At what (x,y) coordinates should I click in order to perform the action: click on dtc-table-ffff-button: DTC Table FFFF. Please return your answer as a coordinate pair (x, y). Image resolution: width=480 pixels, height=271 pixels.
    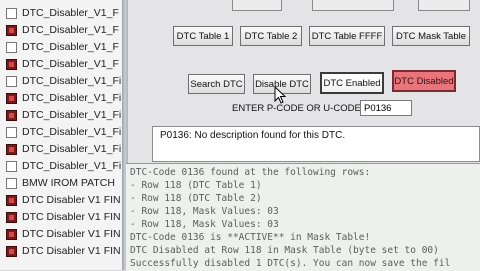
    Looking at the image, I should click on (347, 36).